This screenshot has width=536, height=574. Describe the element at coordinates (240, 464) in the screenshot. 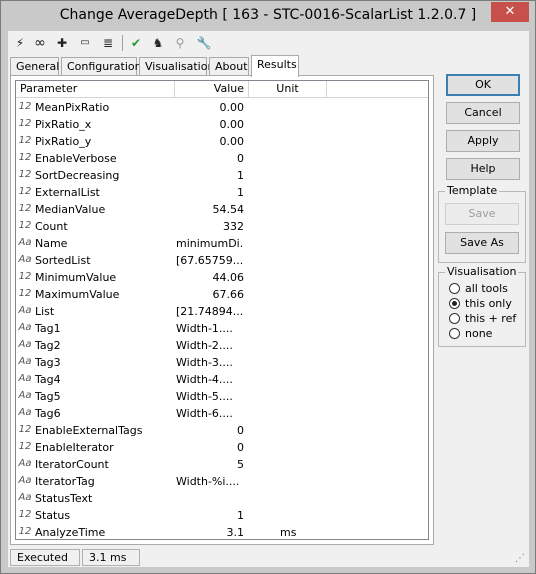

I see `parameter-value: 5` at that location.